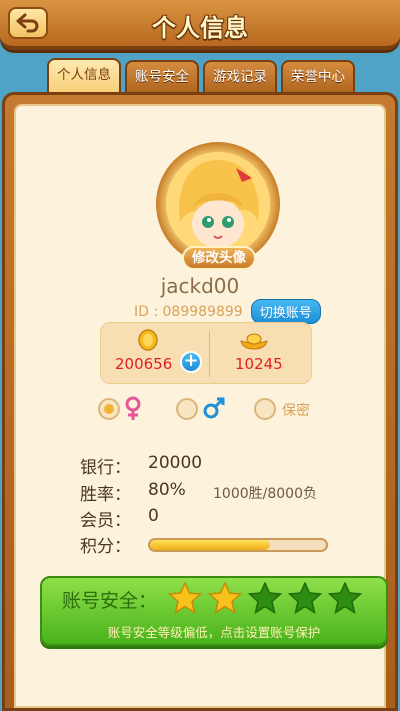 This screenshot has width=400, height=711. Describe the element at coordinates (105, 495) in the screenshot. I see `winrate-label: 胜率：` at that location.